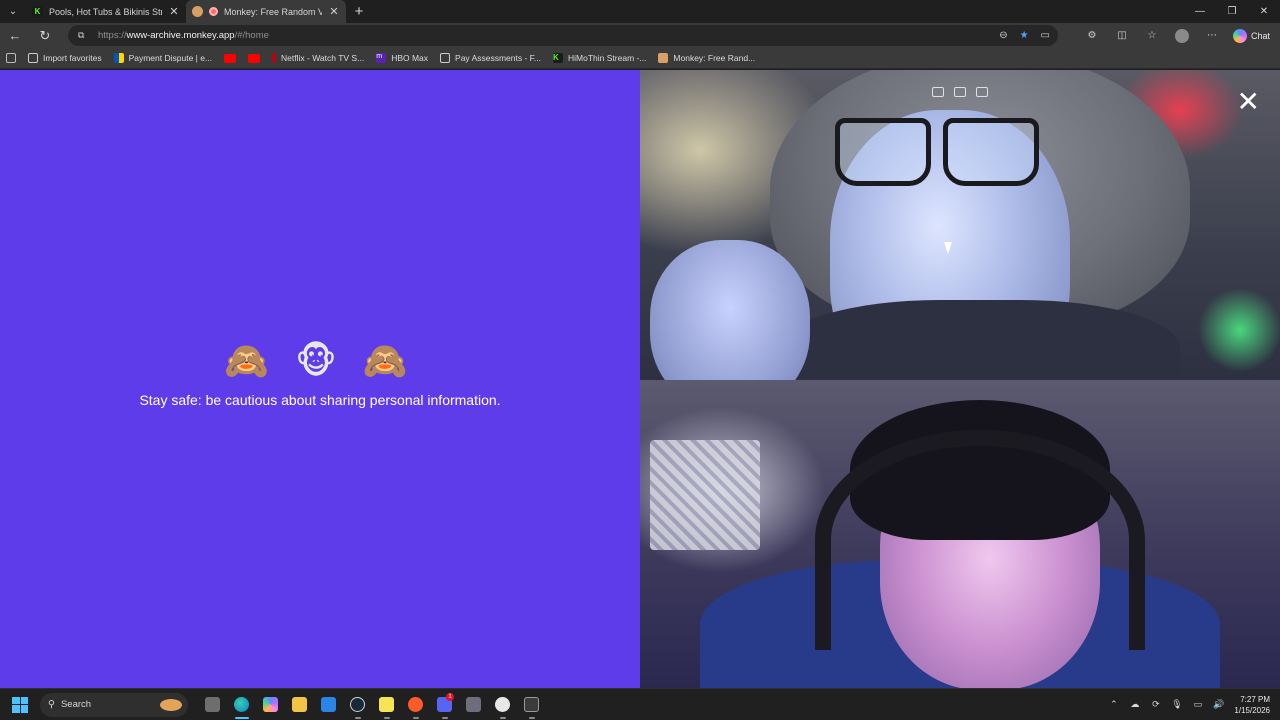  Describe the element at coordinates (85, 35) in the screenshot. I see `site-info-icon: ⧉` at that location.